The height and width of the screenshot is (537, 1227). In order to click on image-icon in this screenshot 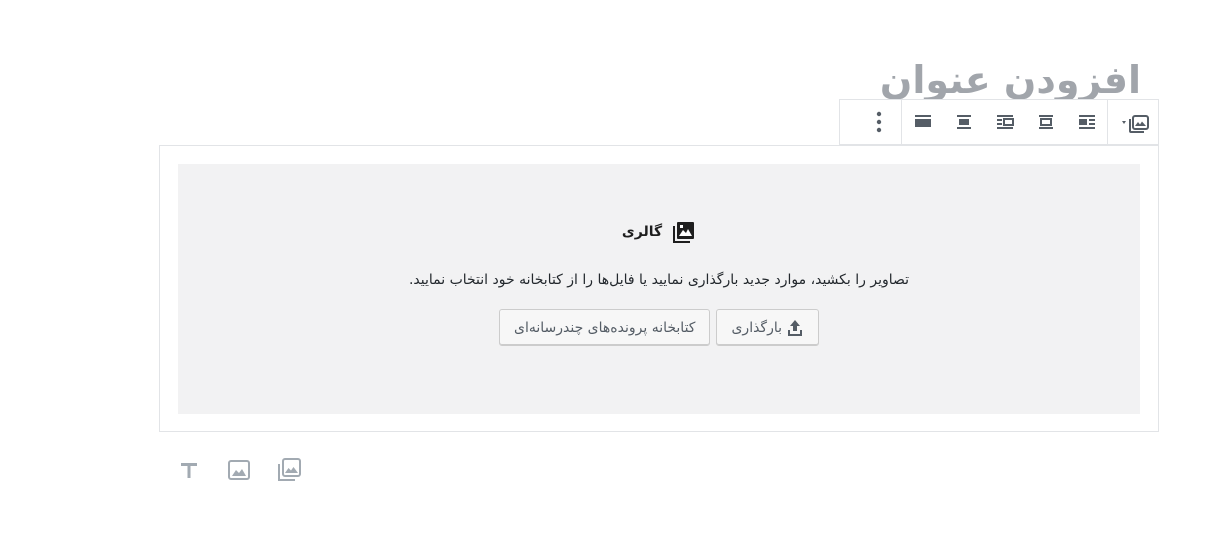, I will do `click(239, 470)`.